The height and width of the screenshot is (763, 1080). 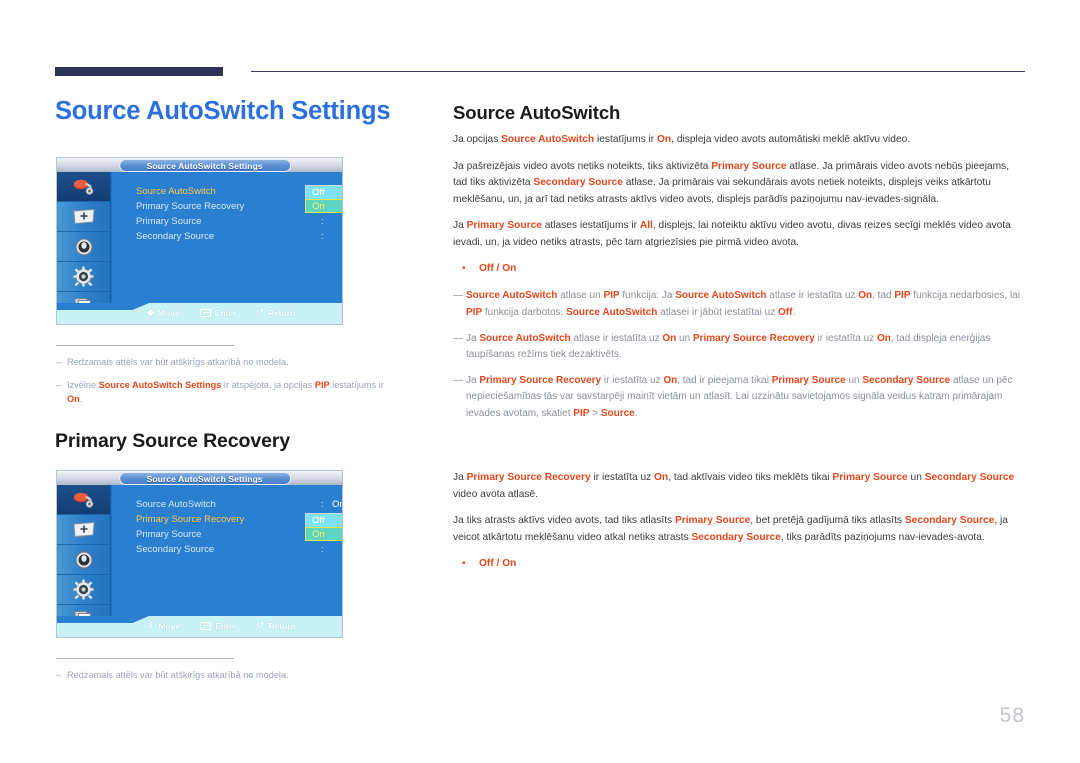 What do you see at coordinates (139, 71) in the screenshot?
I see `header-rule-thick` at bounding box center [139, 71].